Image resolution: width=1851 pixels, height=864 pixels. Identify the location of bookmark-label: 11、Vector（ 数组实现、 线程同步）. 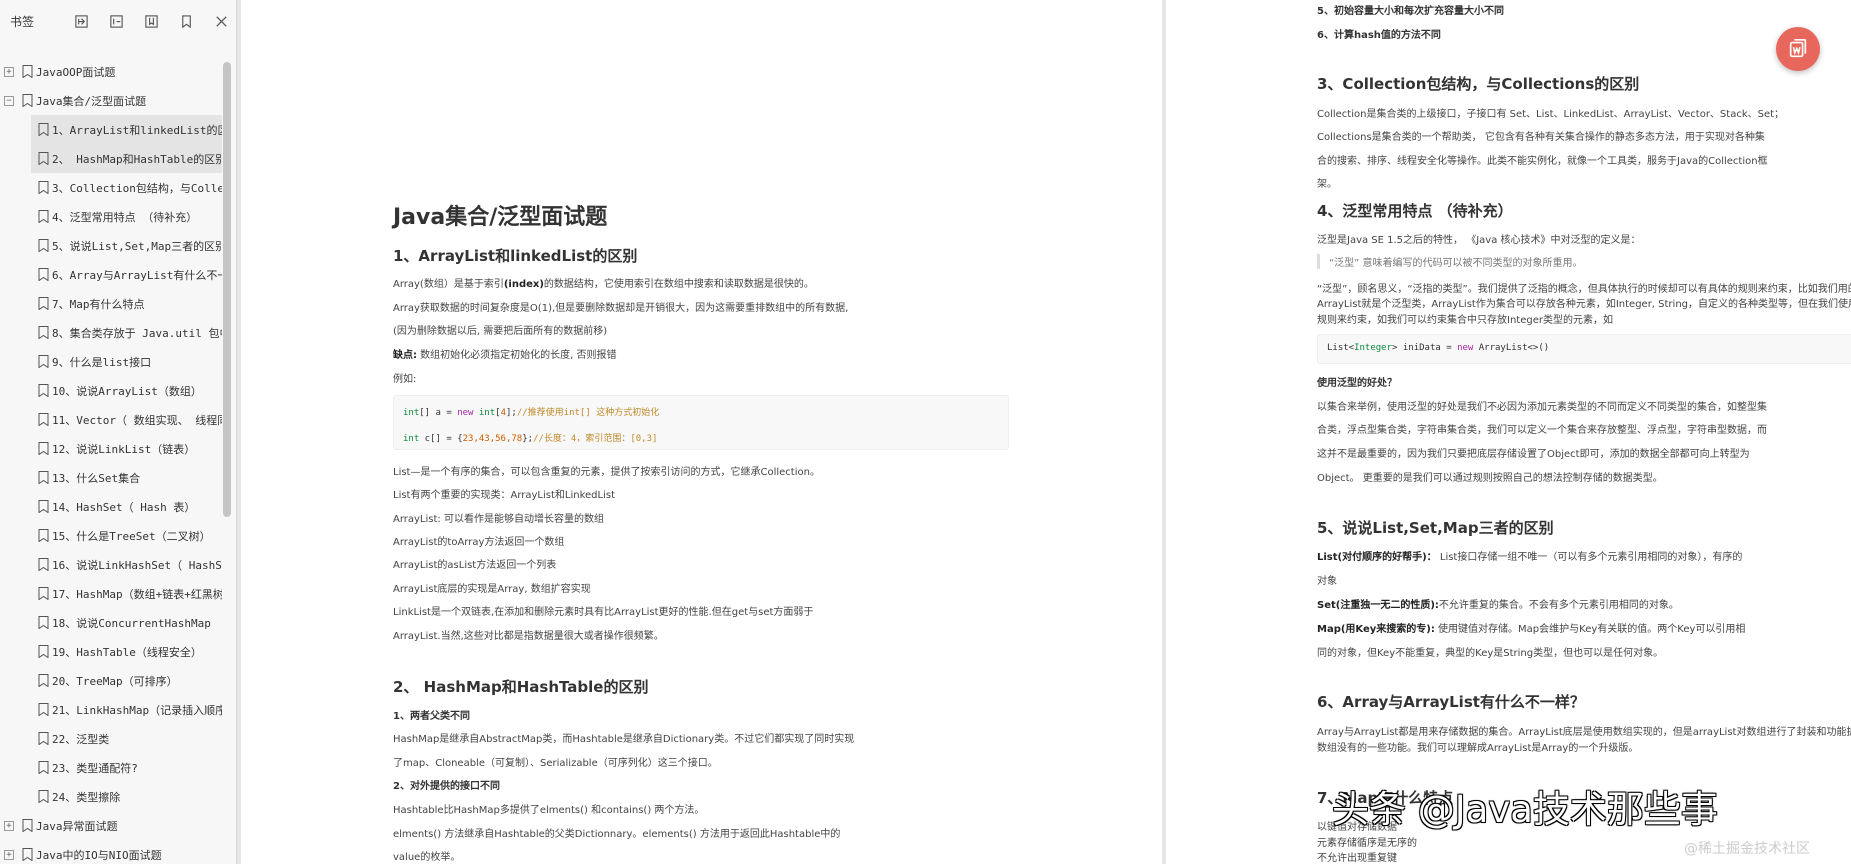
(137, 420).